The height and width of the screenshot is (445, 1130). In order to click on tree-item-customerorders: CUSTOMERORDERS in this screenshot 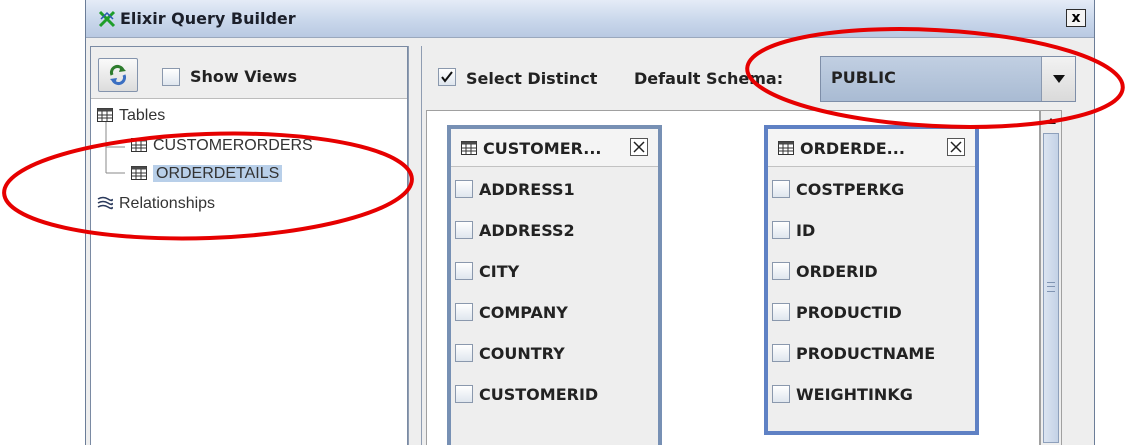, I will do `click(222, 146)`.